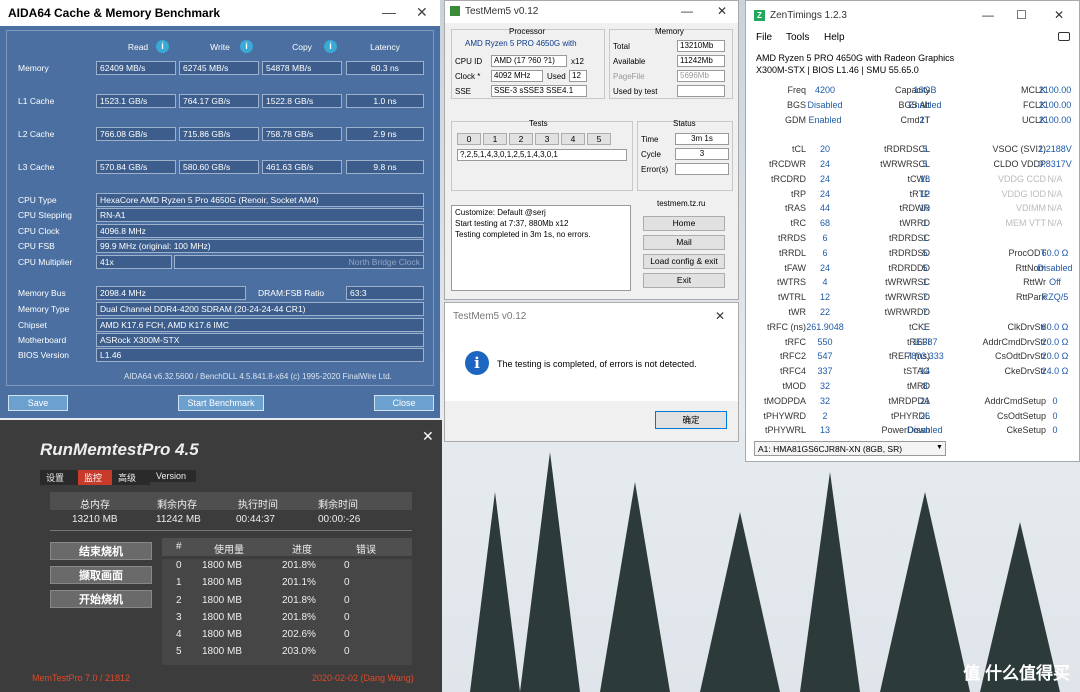 The height and width of the screenshot is (692, 1080). I want to click on home-button: Home, so click(684, 223).